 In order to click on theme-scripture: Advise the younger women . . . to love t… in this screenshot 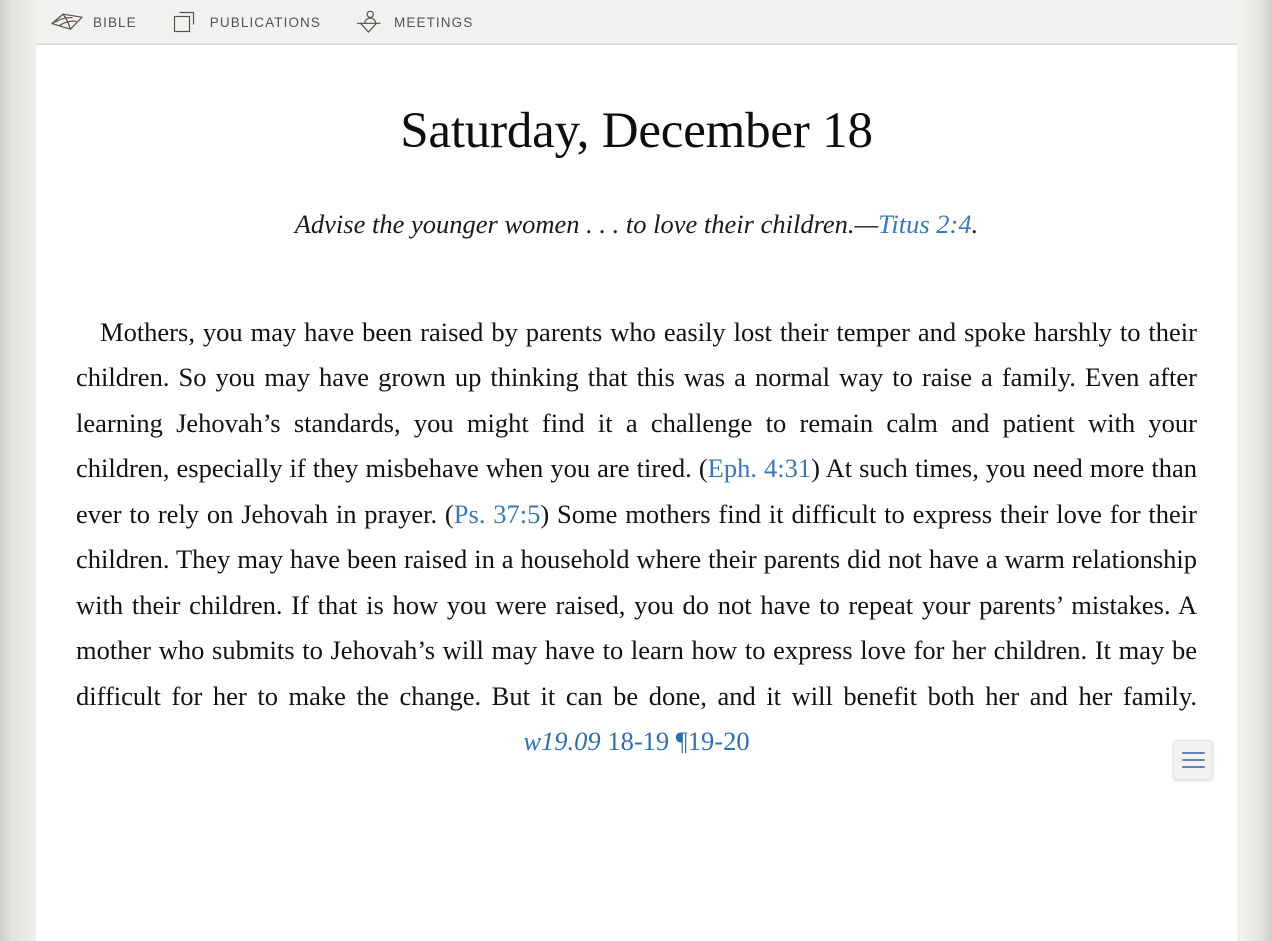, I will do `click(636, 224)`.